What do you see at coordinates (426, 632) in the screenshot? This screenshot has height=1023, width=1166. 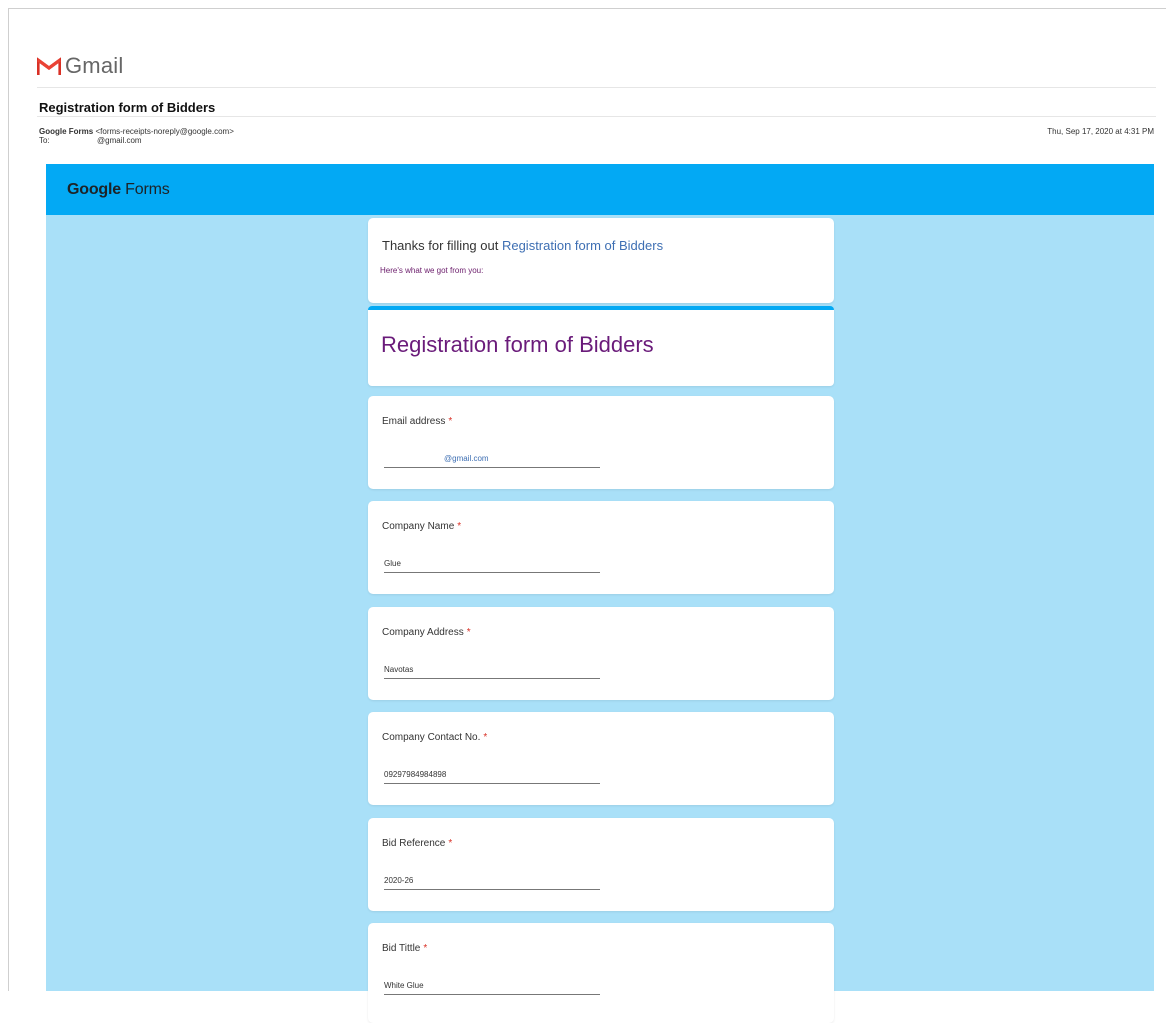 I see `question-label: Company Address *` at bounding box center [426, 632].